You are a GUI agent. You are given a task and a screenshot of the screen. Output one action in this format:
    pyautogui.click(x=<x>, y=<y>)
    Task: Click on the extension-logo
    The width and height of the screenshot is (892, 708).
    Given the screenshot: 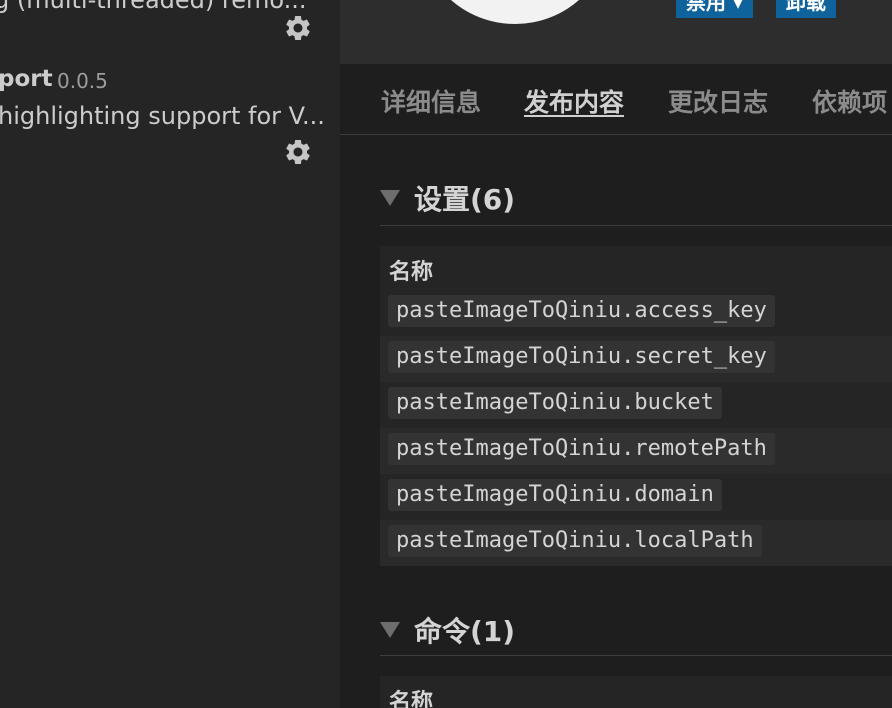 What is the action you would take?
    pyautogui.click(x=515, y=12)
    